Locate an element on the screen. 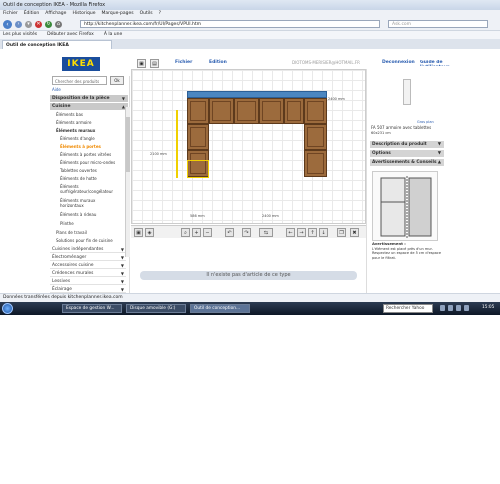  move-left-icon: ← is located at coordinates (290, 232).